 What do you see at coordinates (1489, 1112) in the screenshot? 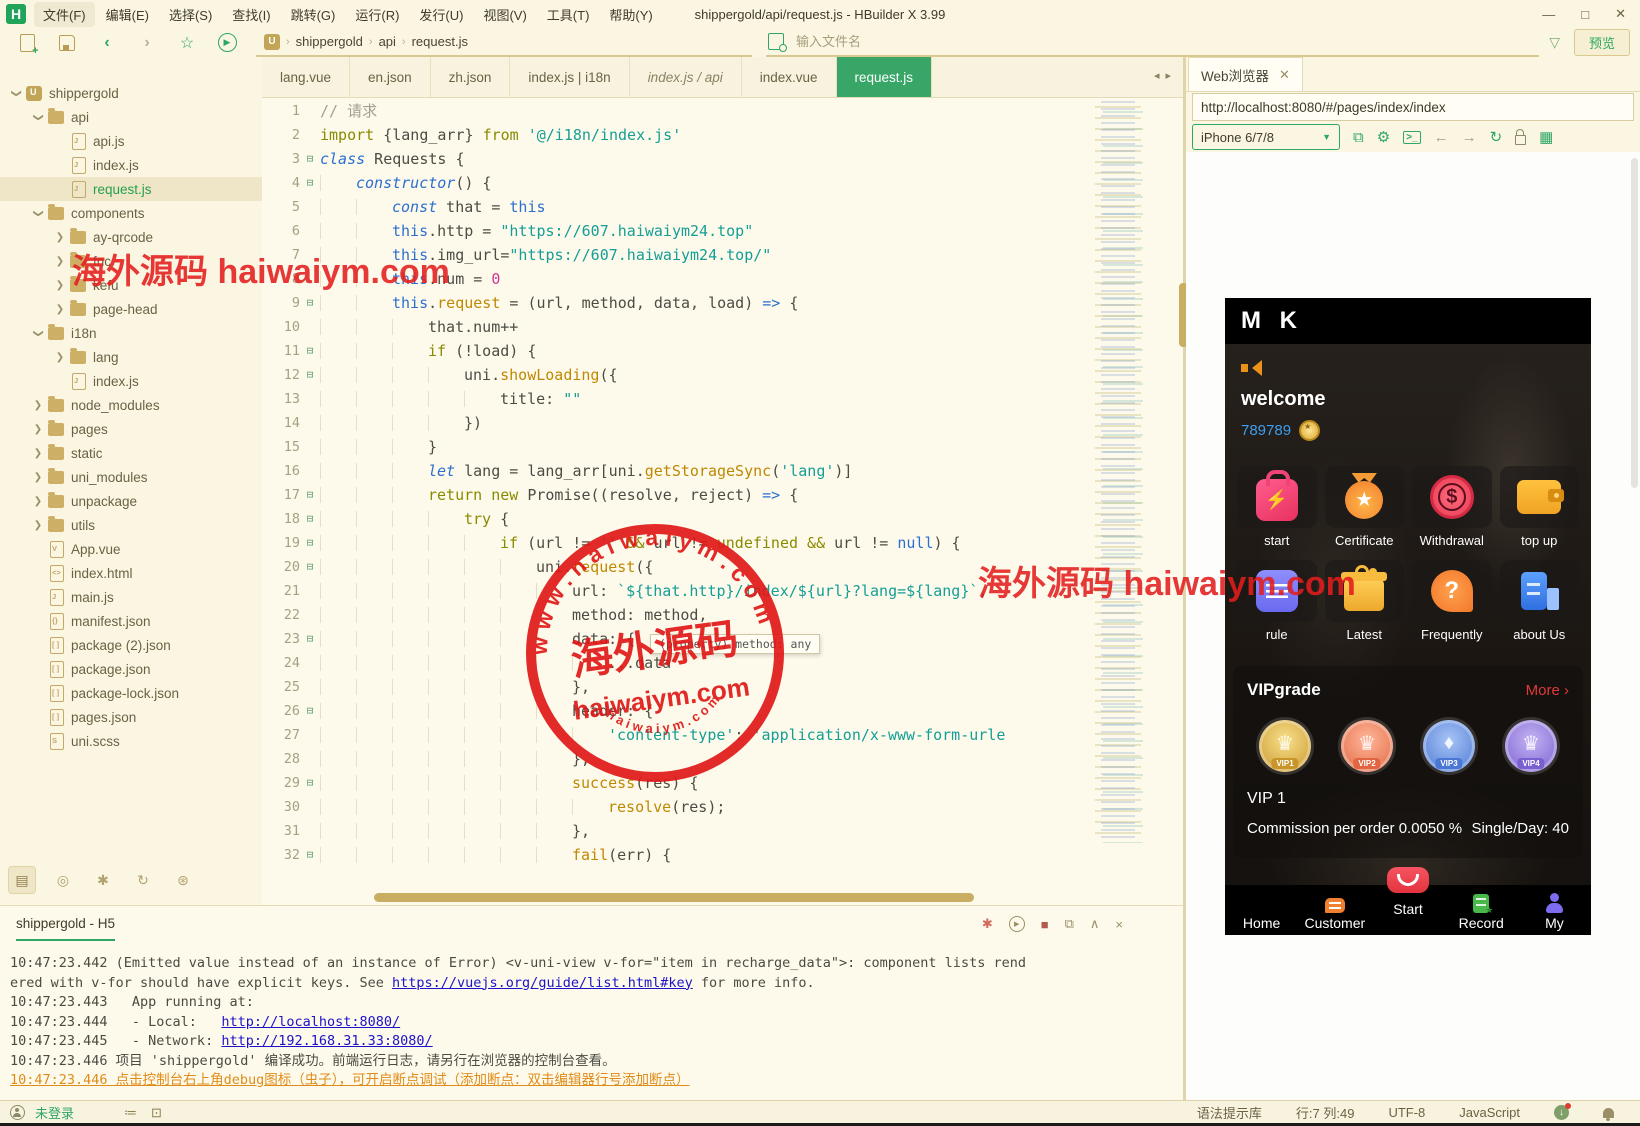
I see `language-mode: JavaScript` at bounding box center [1489, 1112].